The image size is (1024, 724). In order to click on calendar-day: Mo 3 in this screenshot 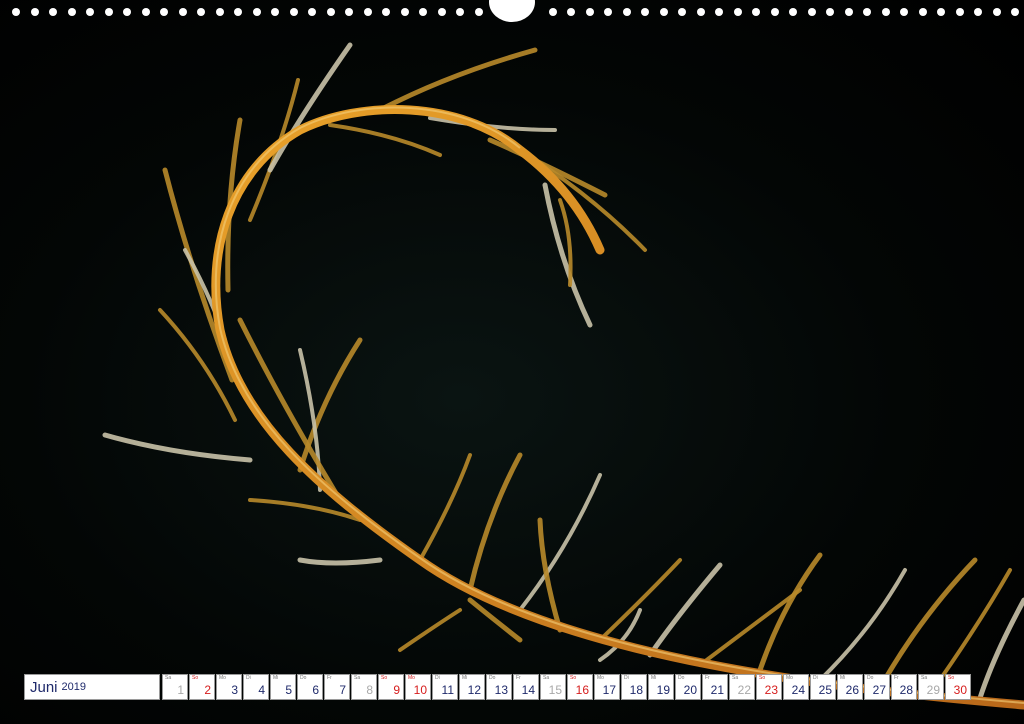, I will do `click(229, 687)`.